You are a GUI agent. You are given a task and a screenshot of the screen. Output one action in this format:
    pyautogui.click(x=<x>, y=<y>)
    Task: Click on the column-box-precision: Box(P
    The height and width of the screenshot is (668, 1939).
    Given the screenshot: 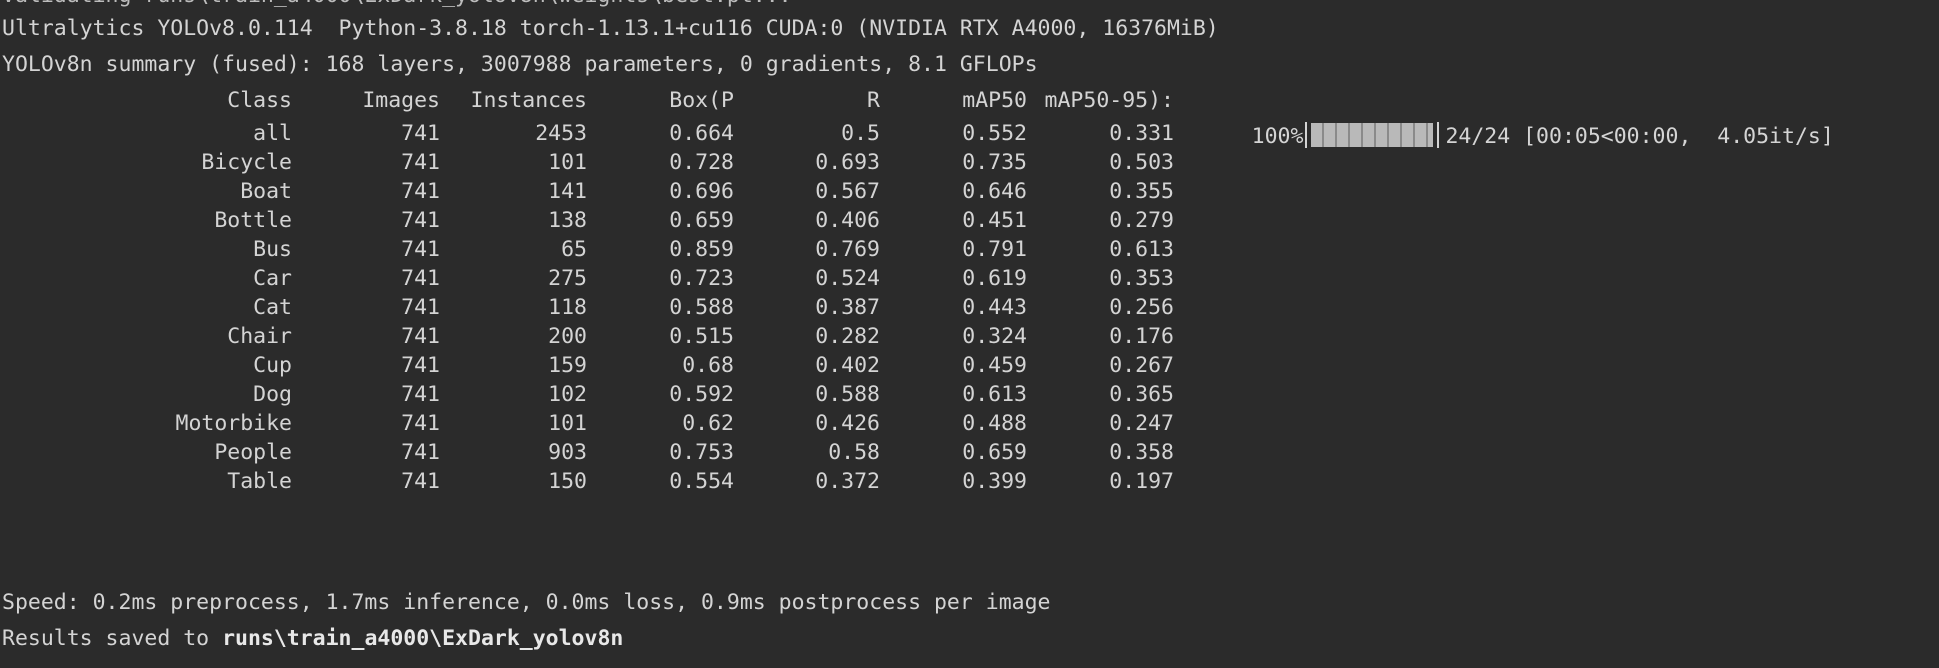 What is the action you would take?
    pyautogui.click(x=701, y=100)
    